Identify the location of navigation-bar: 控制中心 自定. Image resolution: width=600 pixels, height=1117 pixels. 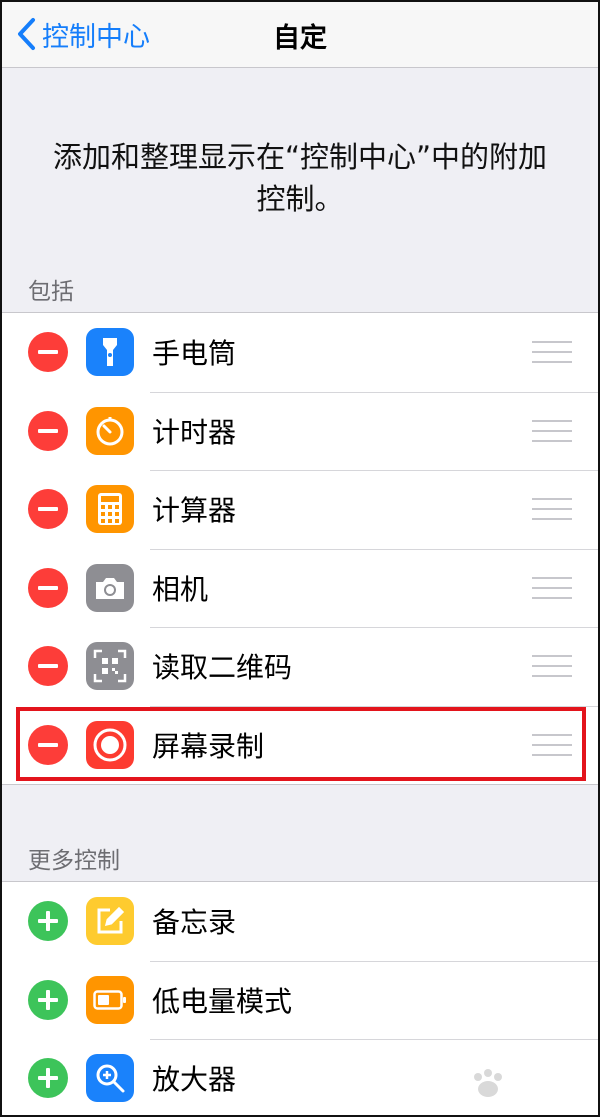
(300, 35).